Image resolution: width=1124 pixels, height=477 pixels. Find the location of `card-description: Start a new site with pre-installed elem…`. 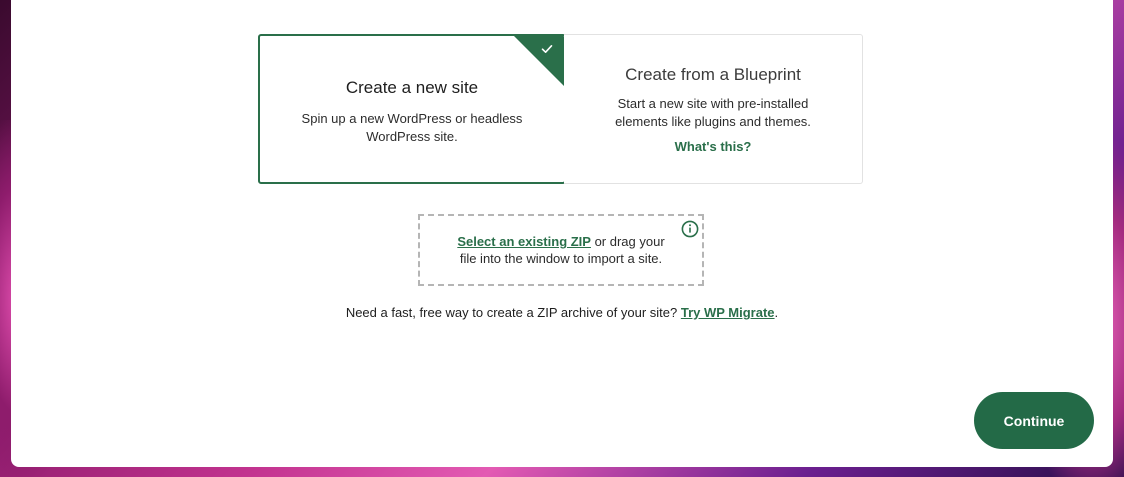

card-description: Start a new site with pre-installed elem… is located at coordinates (713, 113).